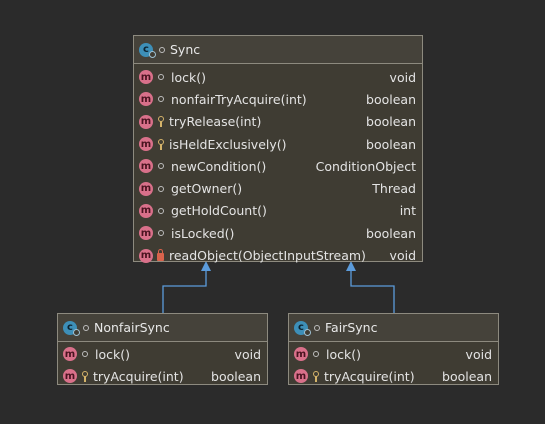  What do you see at coordinates (365, 166) in the screenshot?
I see `member-type: ConditionObject` at bounding box center [365, 166].